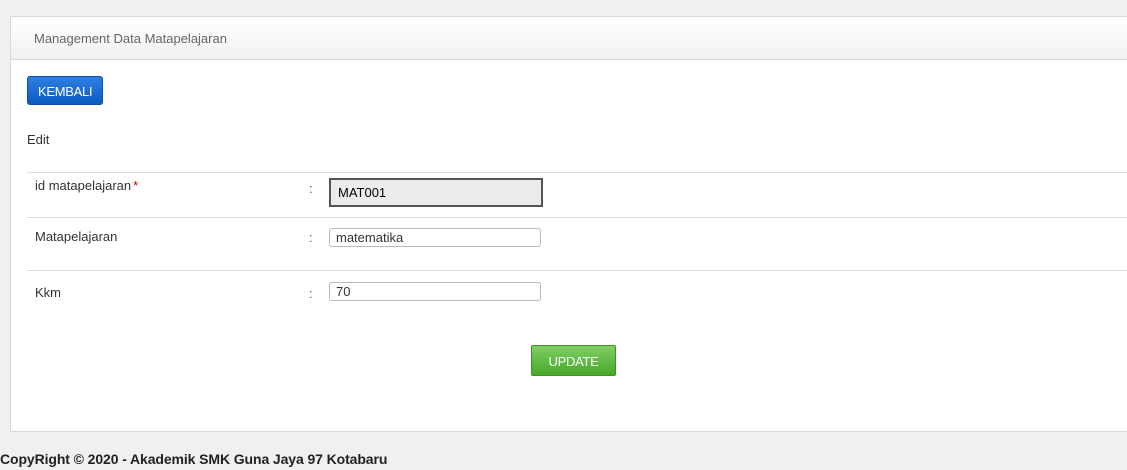 The image size is (1127, 470). Describe the element at coordinates (573, 360) in the screenshot. I see `update-button: UPDATE` at that location.